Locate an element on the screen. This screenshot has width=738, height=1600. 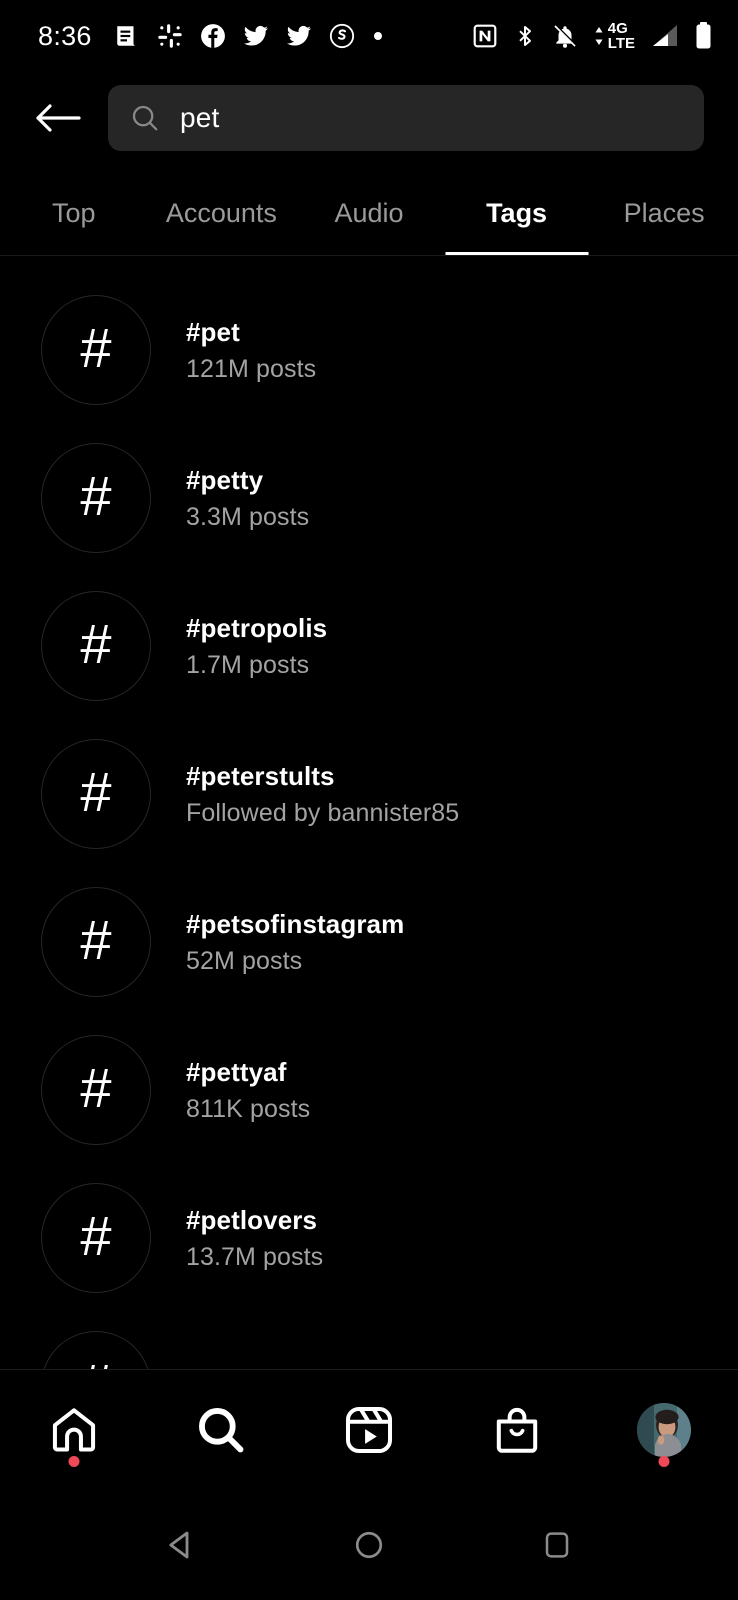
tab-tags: Tags is located at coordinates (517, 226).